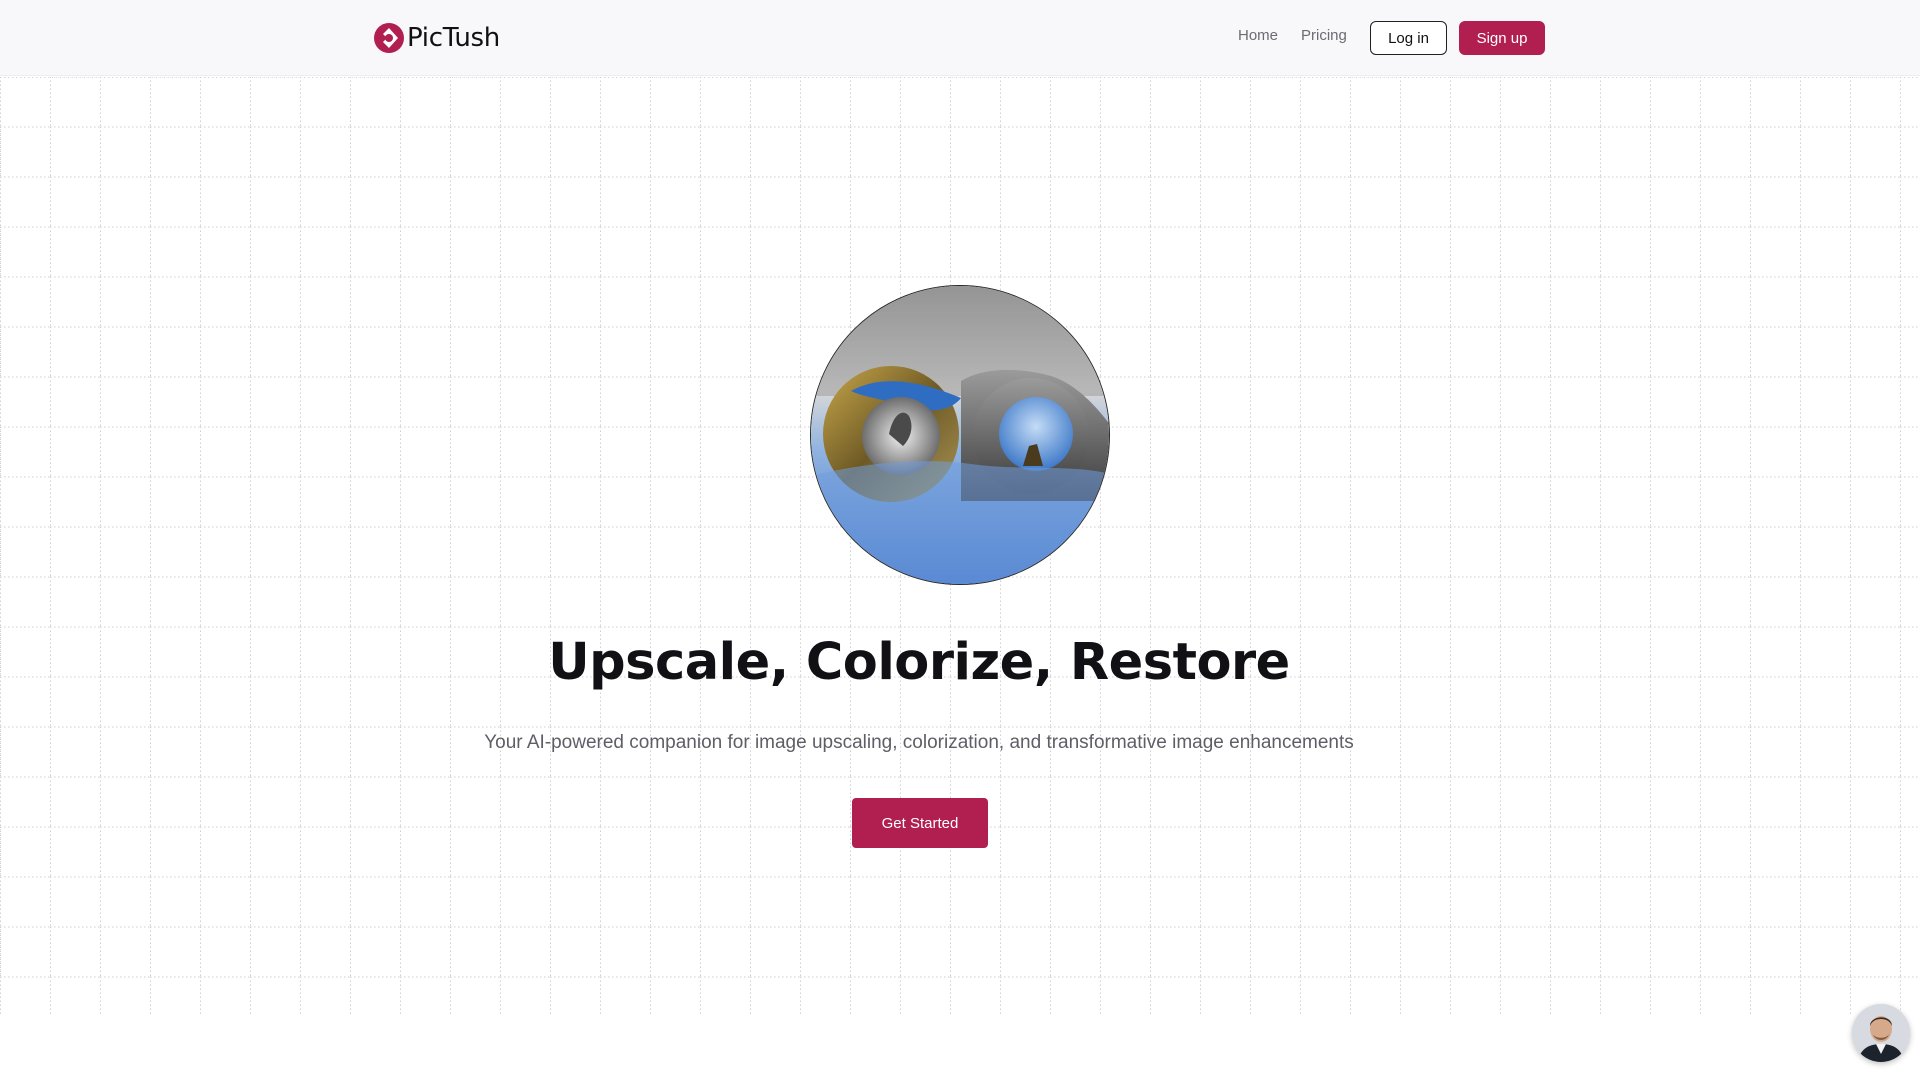 Image resolution: width=1920 pixels, height=1080 pixels. Describe the element at coordinates (960, 38) in the screenshot. I see `site-header: PicTush Home Pricing Log in Sign up` at that location.